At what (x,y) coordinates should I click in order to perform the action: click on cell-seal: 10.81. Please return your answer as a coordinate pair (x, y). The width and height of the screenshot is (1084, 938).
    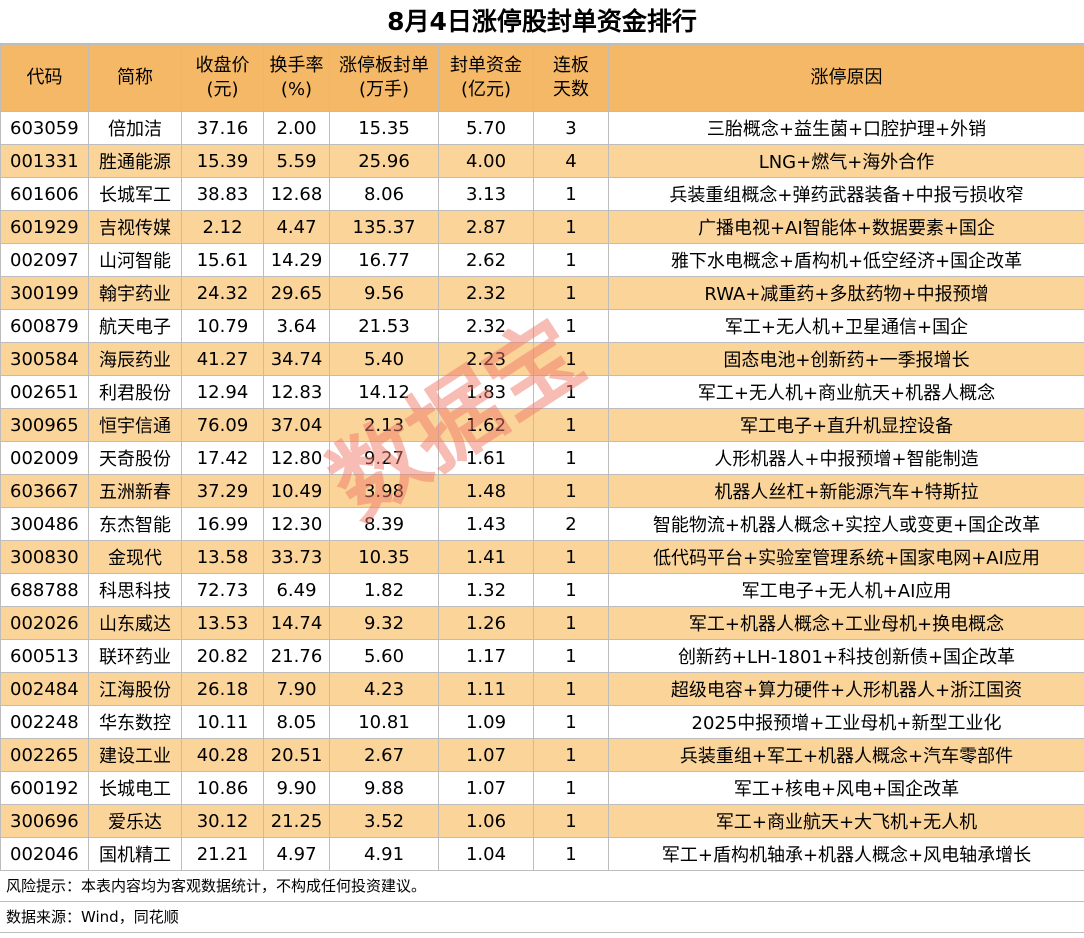
    Looking at the image, I should click on (384, 722).